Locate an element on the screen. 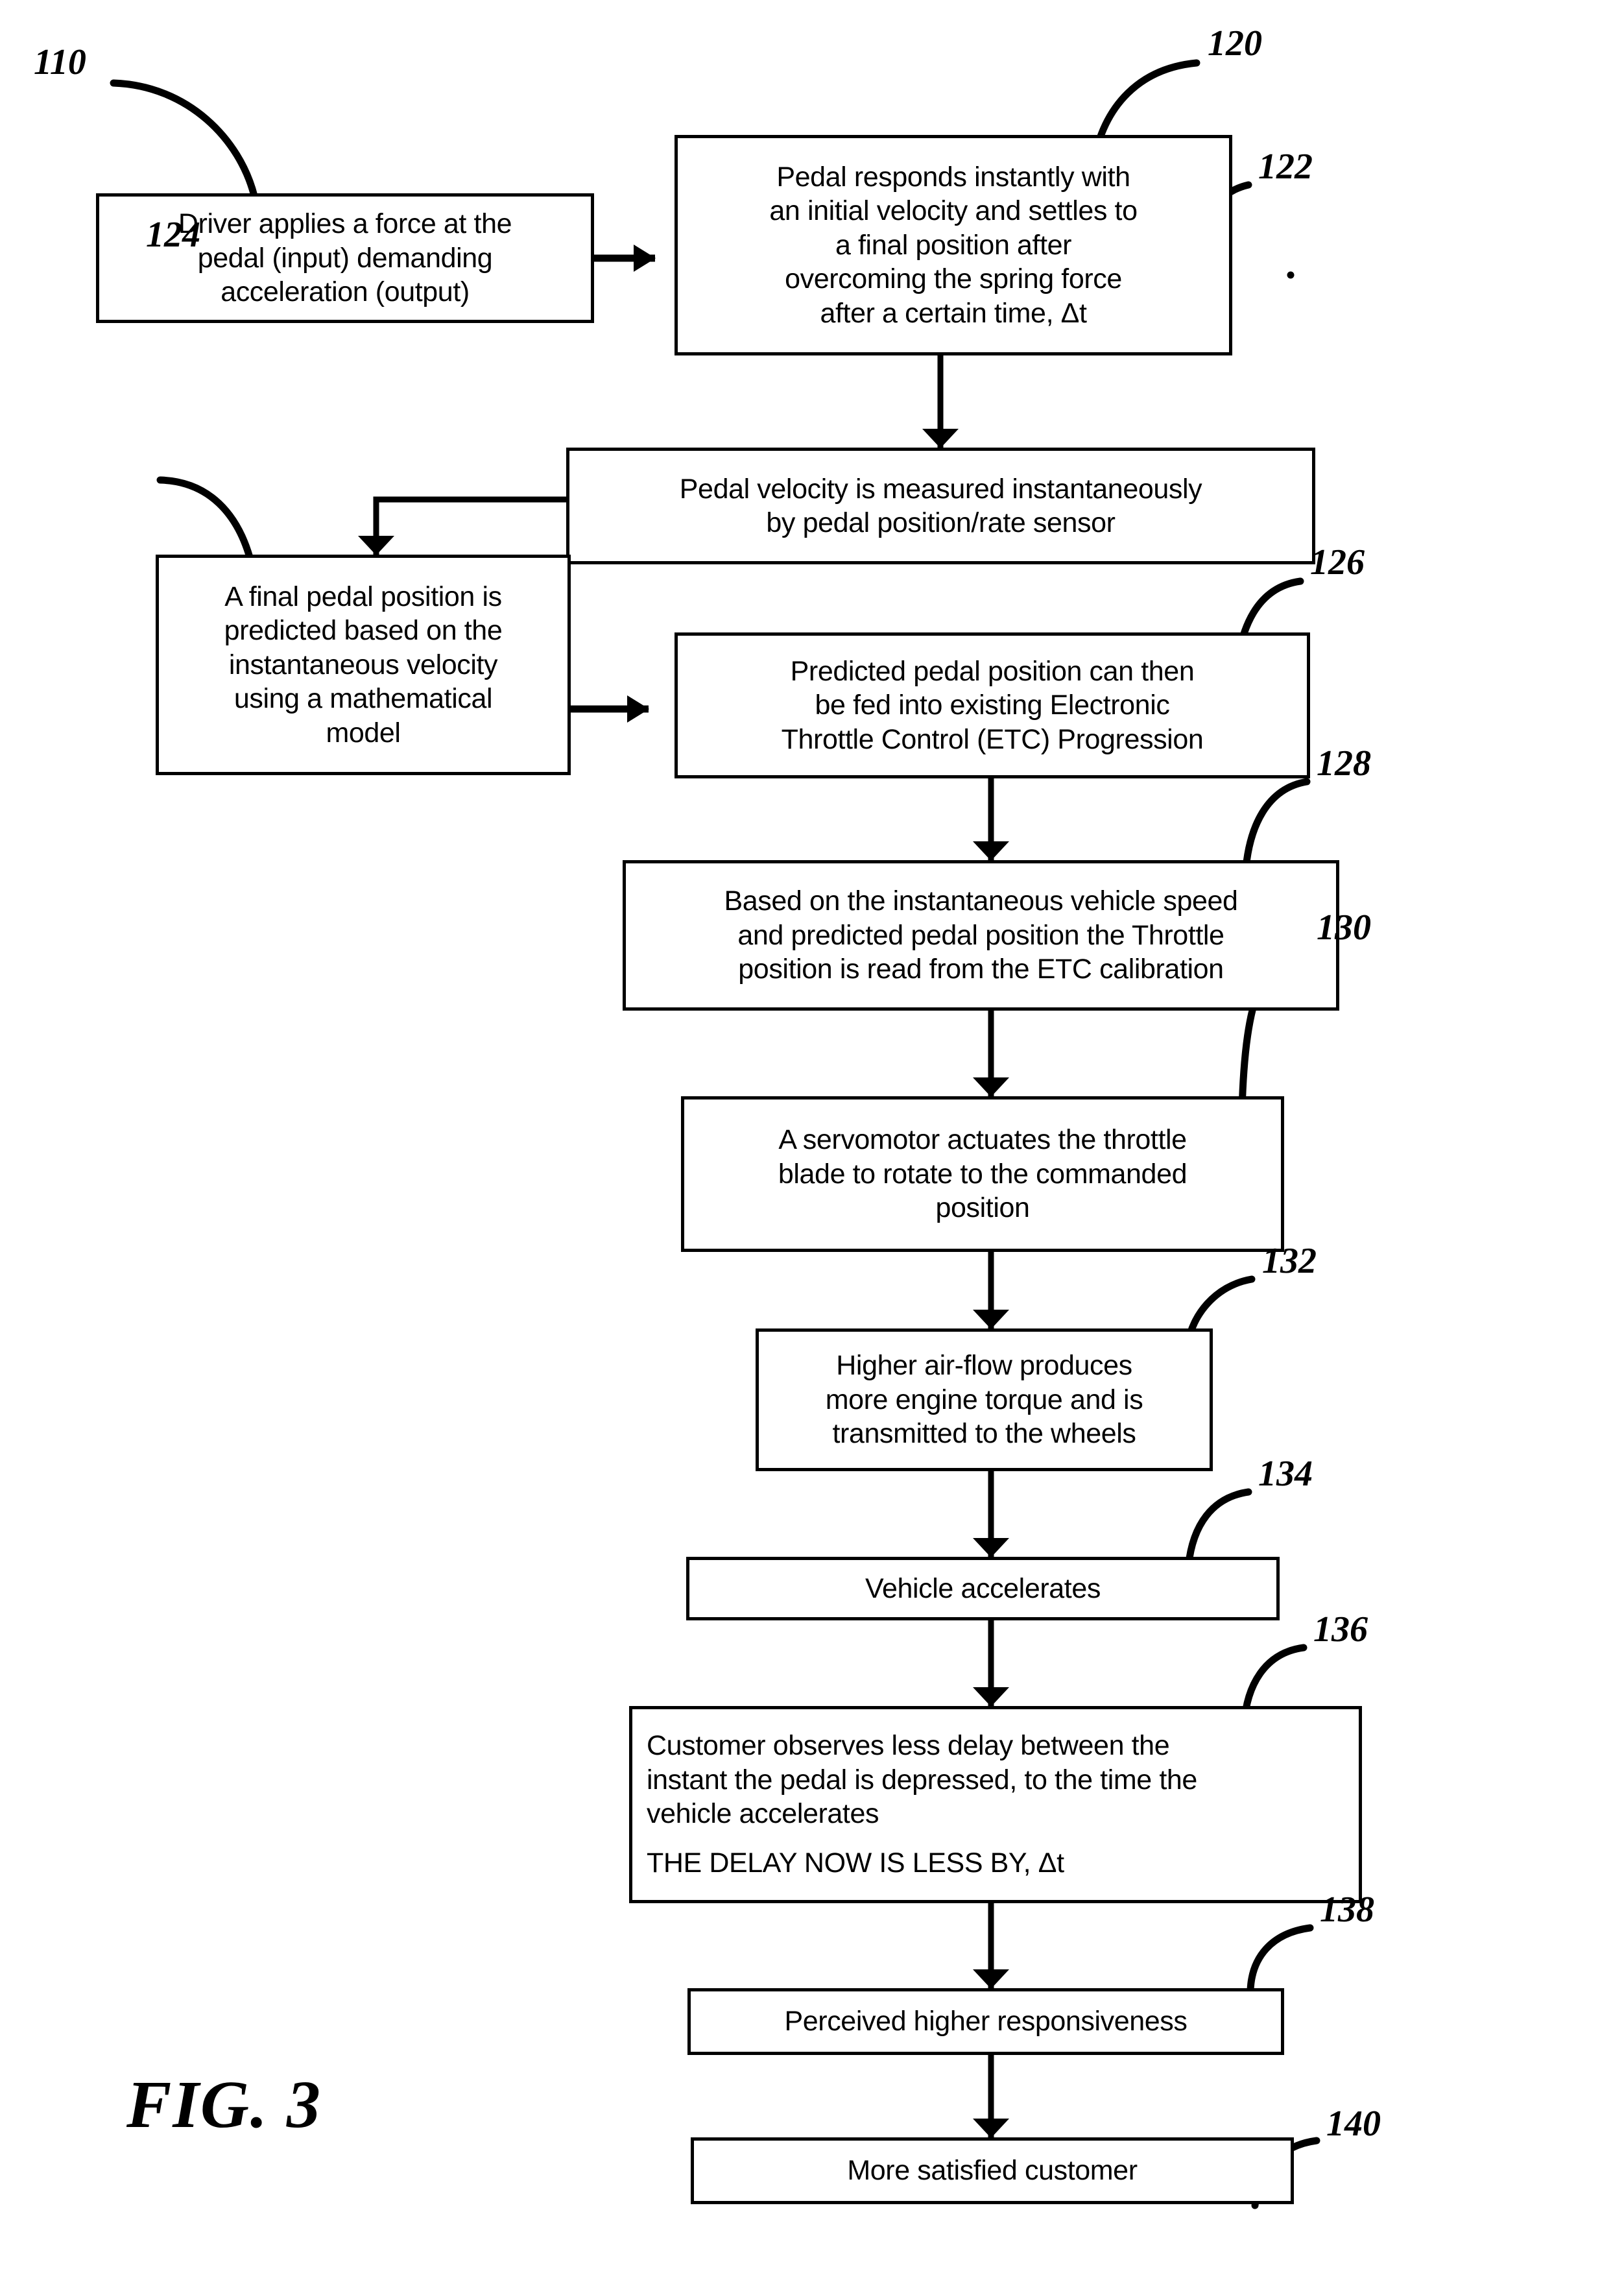 The height and width of the screenshot is (2271, 1624). flow-node-130-line-0: A servomotor actuates the throttle is located at coordinates (982, 1140).